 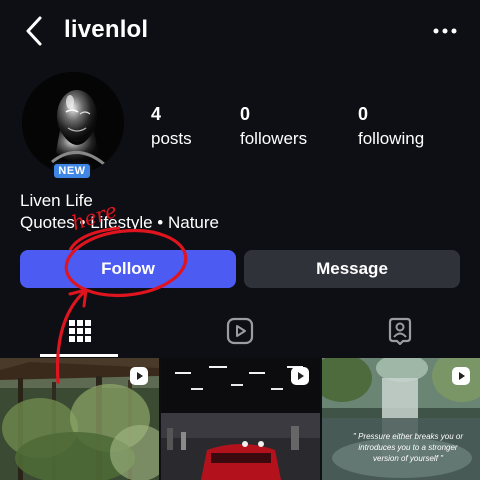 I want to click on post-thumbnail-car-show, so click(x=240, y=419).